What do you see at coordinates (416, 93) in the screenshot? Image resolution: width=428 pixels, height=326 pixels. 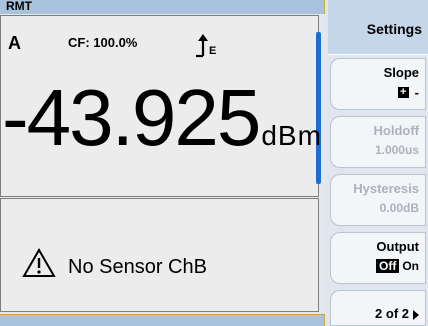 I see `slope-negative-option: -` at bounding box center [416, 93].